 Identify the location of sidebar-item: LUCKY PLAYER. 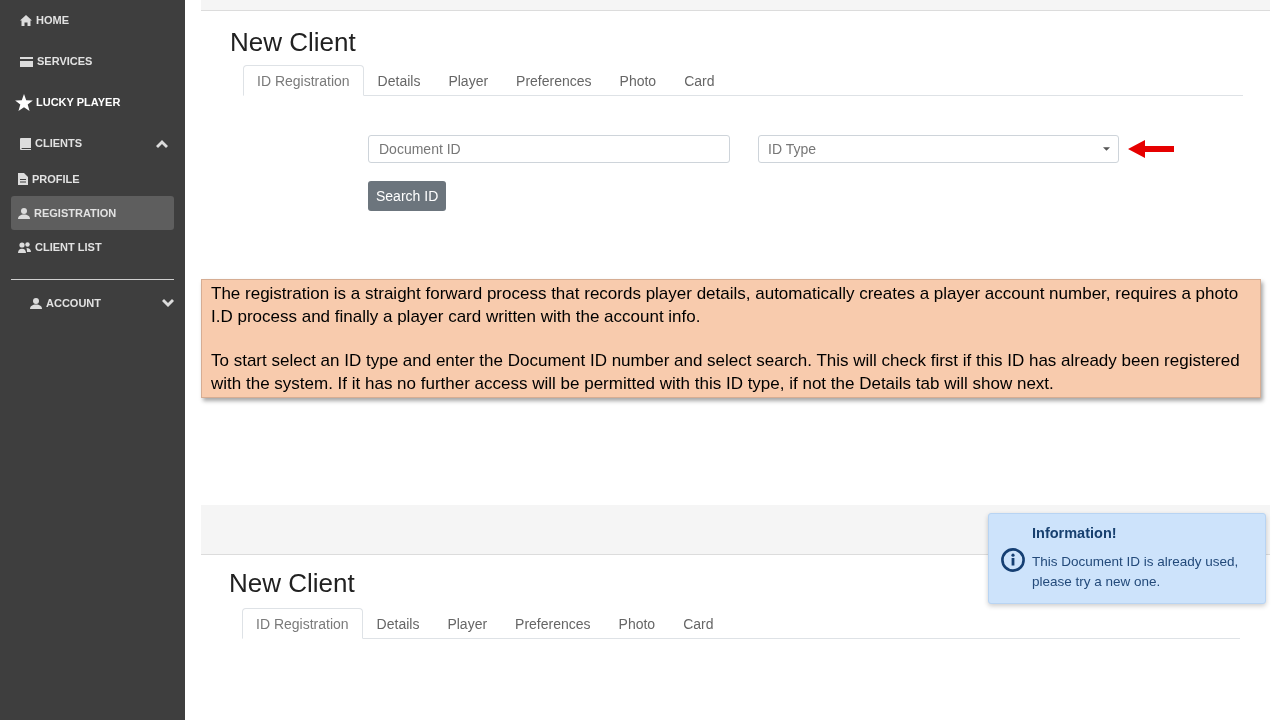
(92, 102).